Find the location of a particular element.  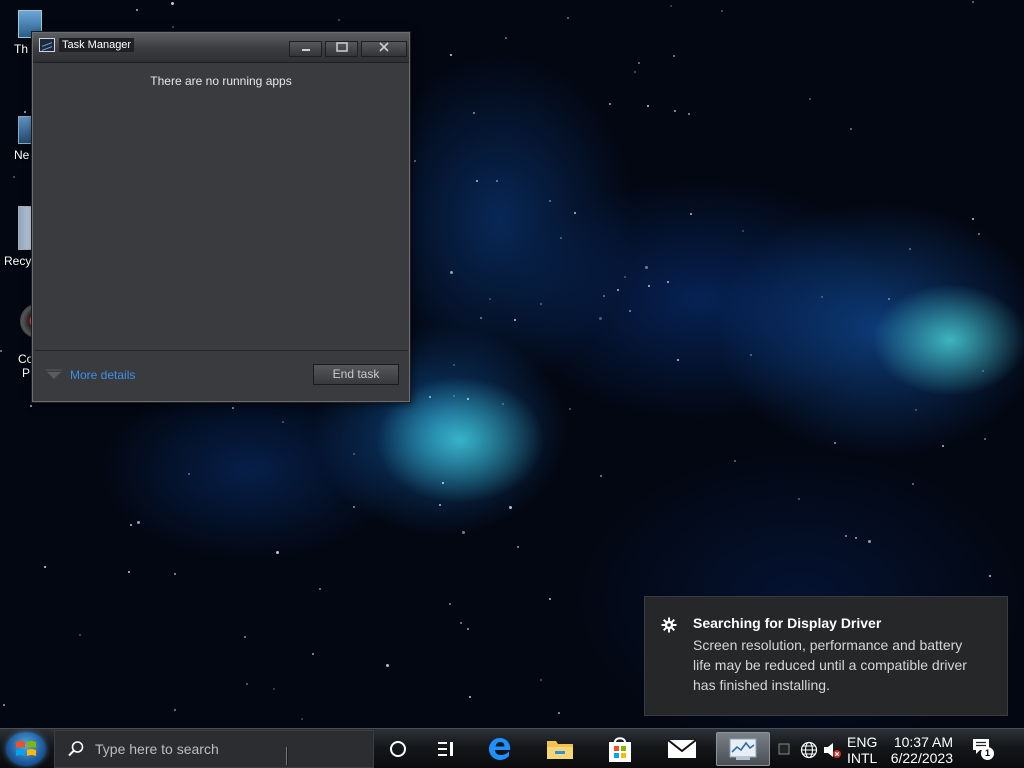

start-button is located at coordinates (26, 749).